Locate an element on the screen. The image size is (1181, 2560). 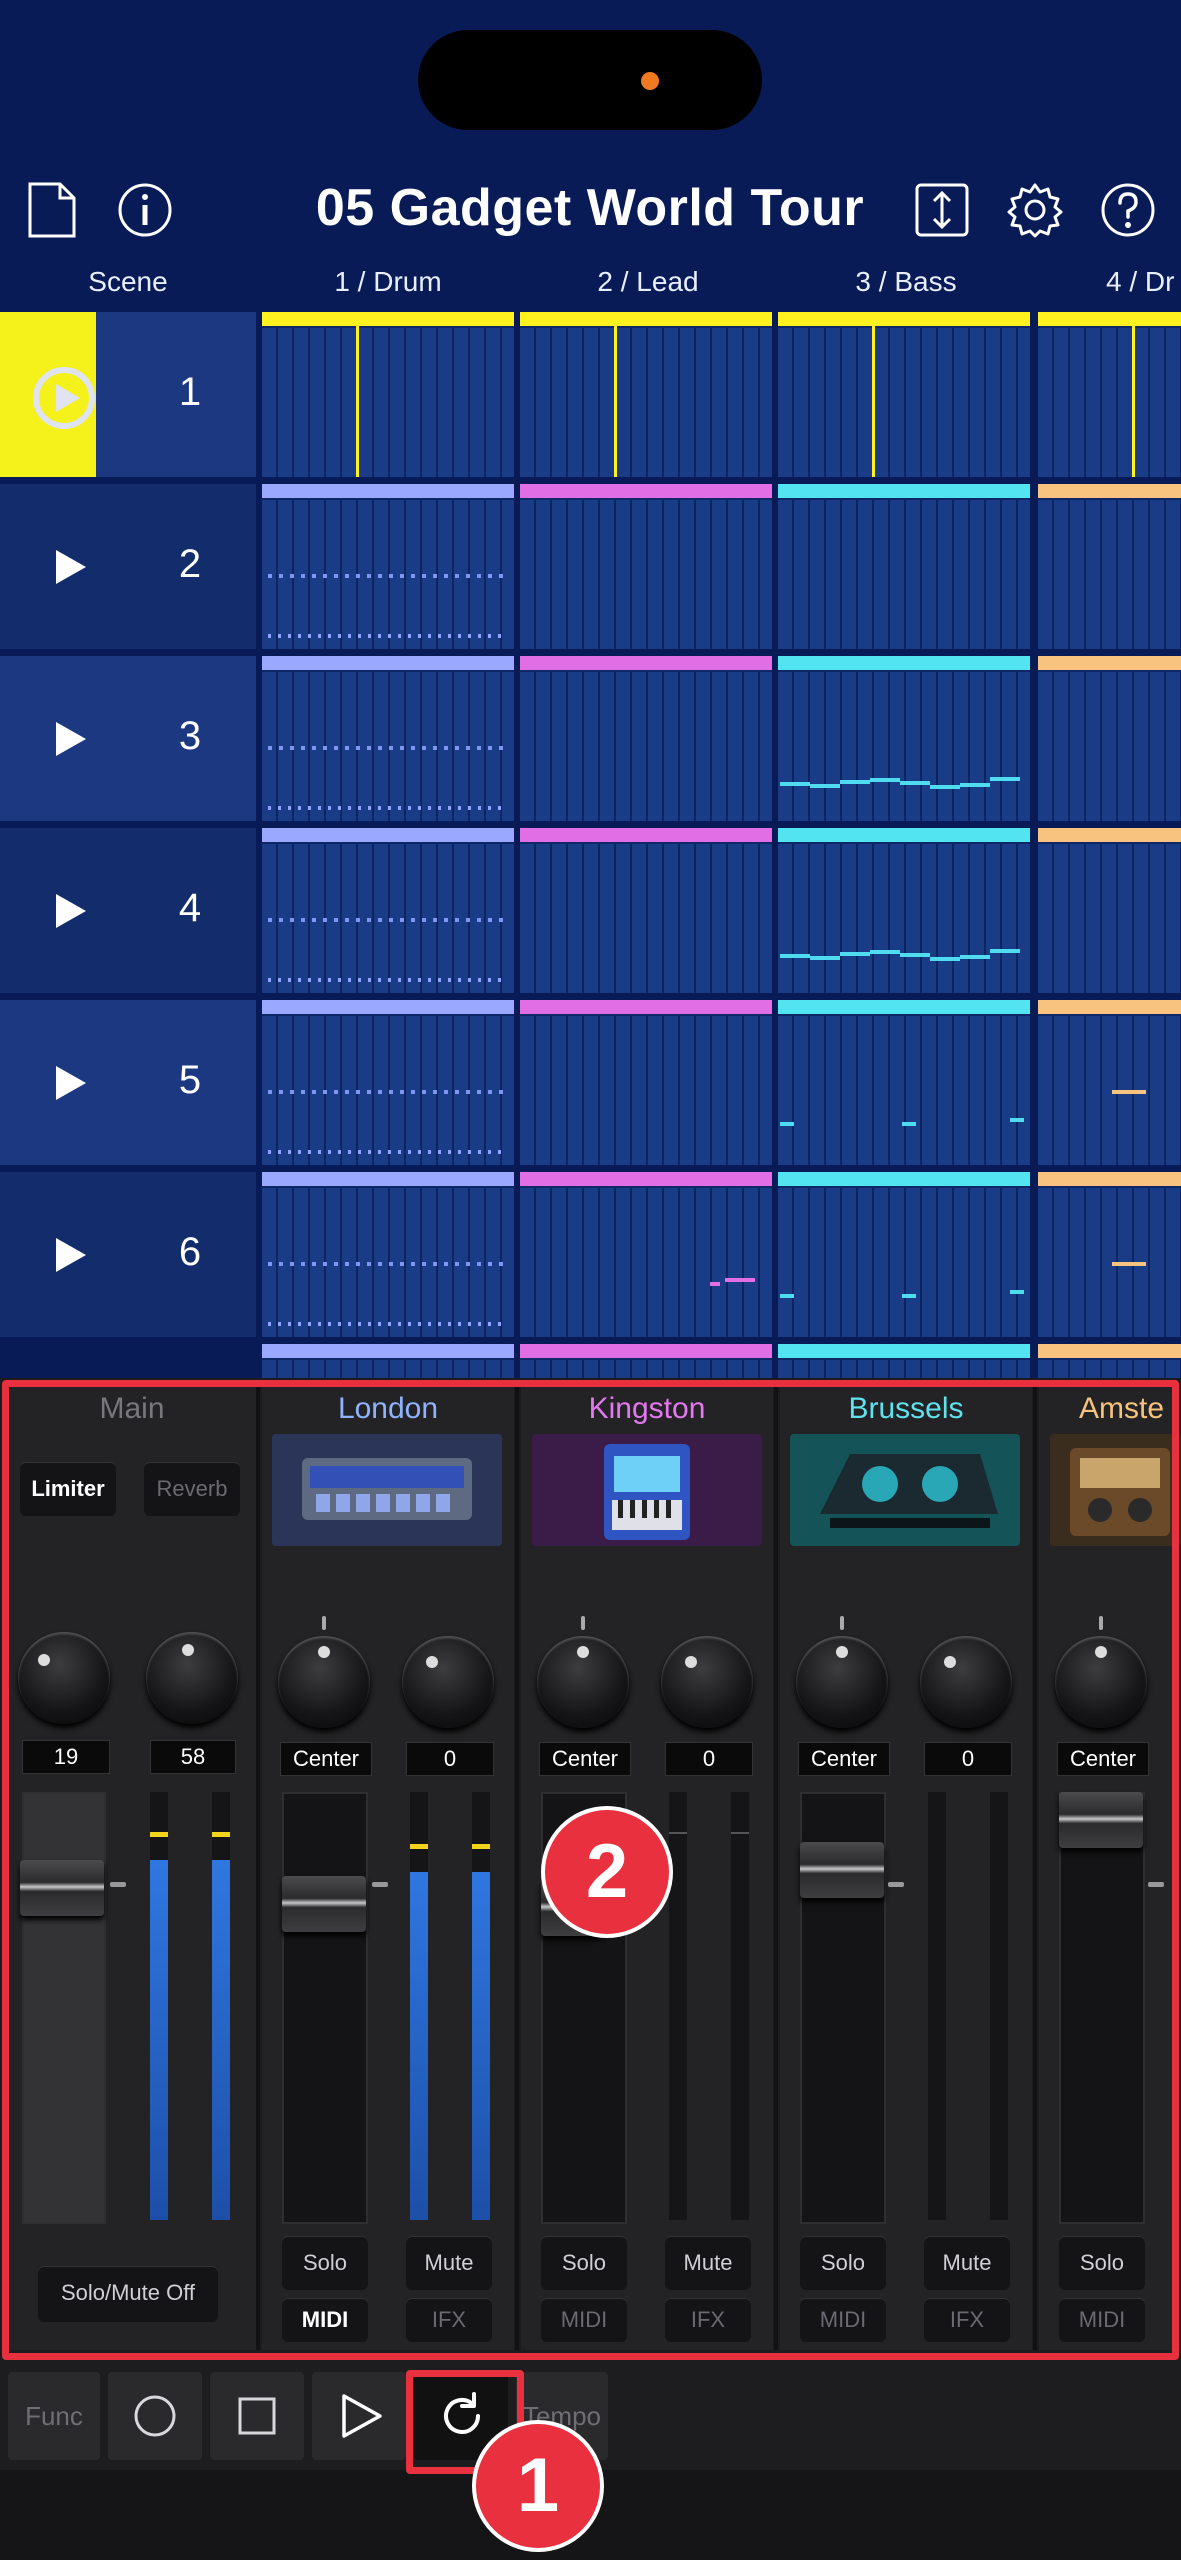
stop-button is located at coordinates (257, 2416).